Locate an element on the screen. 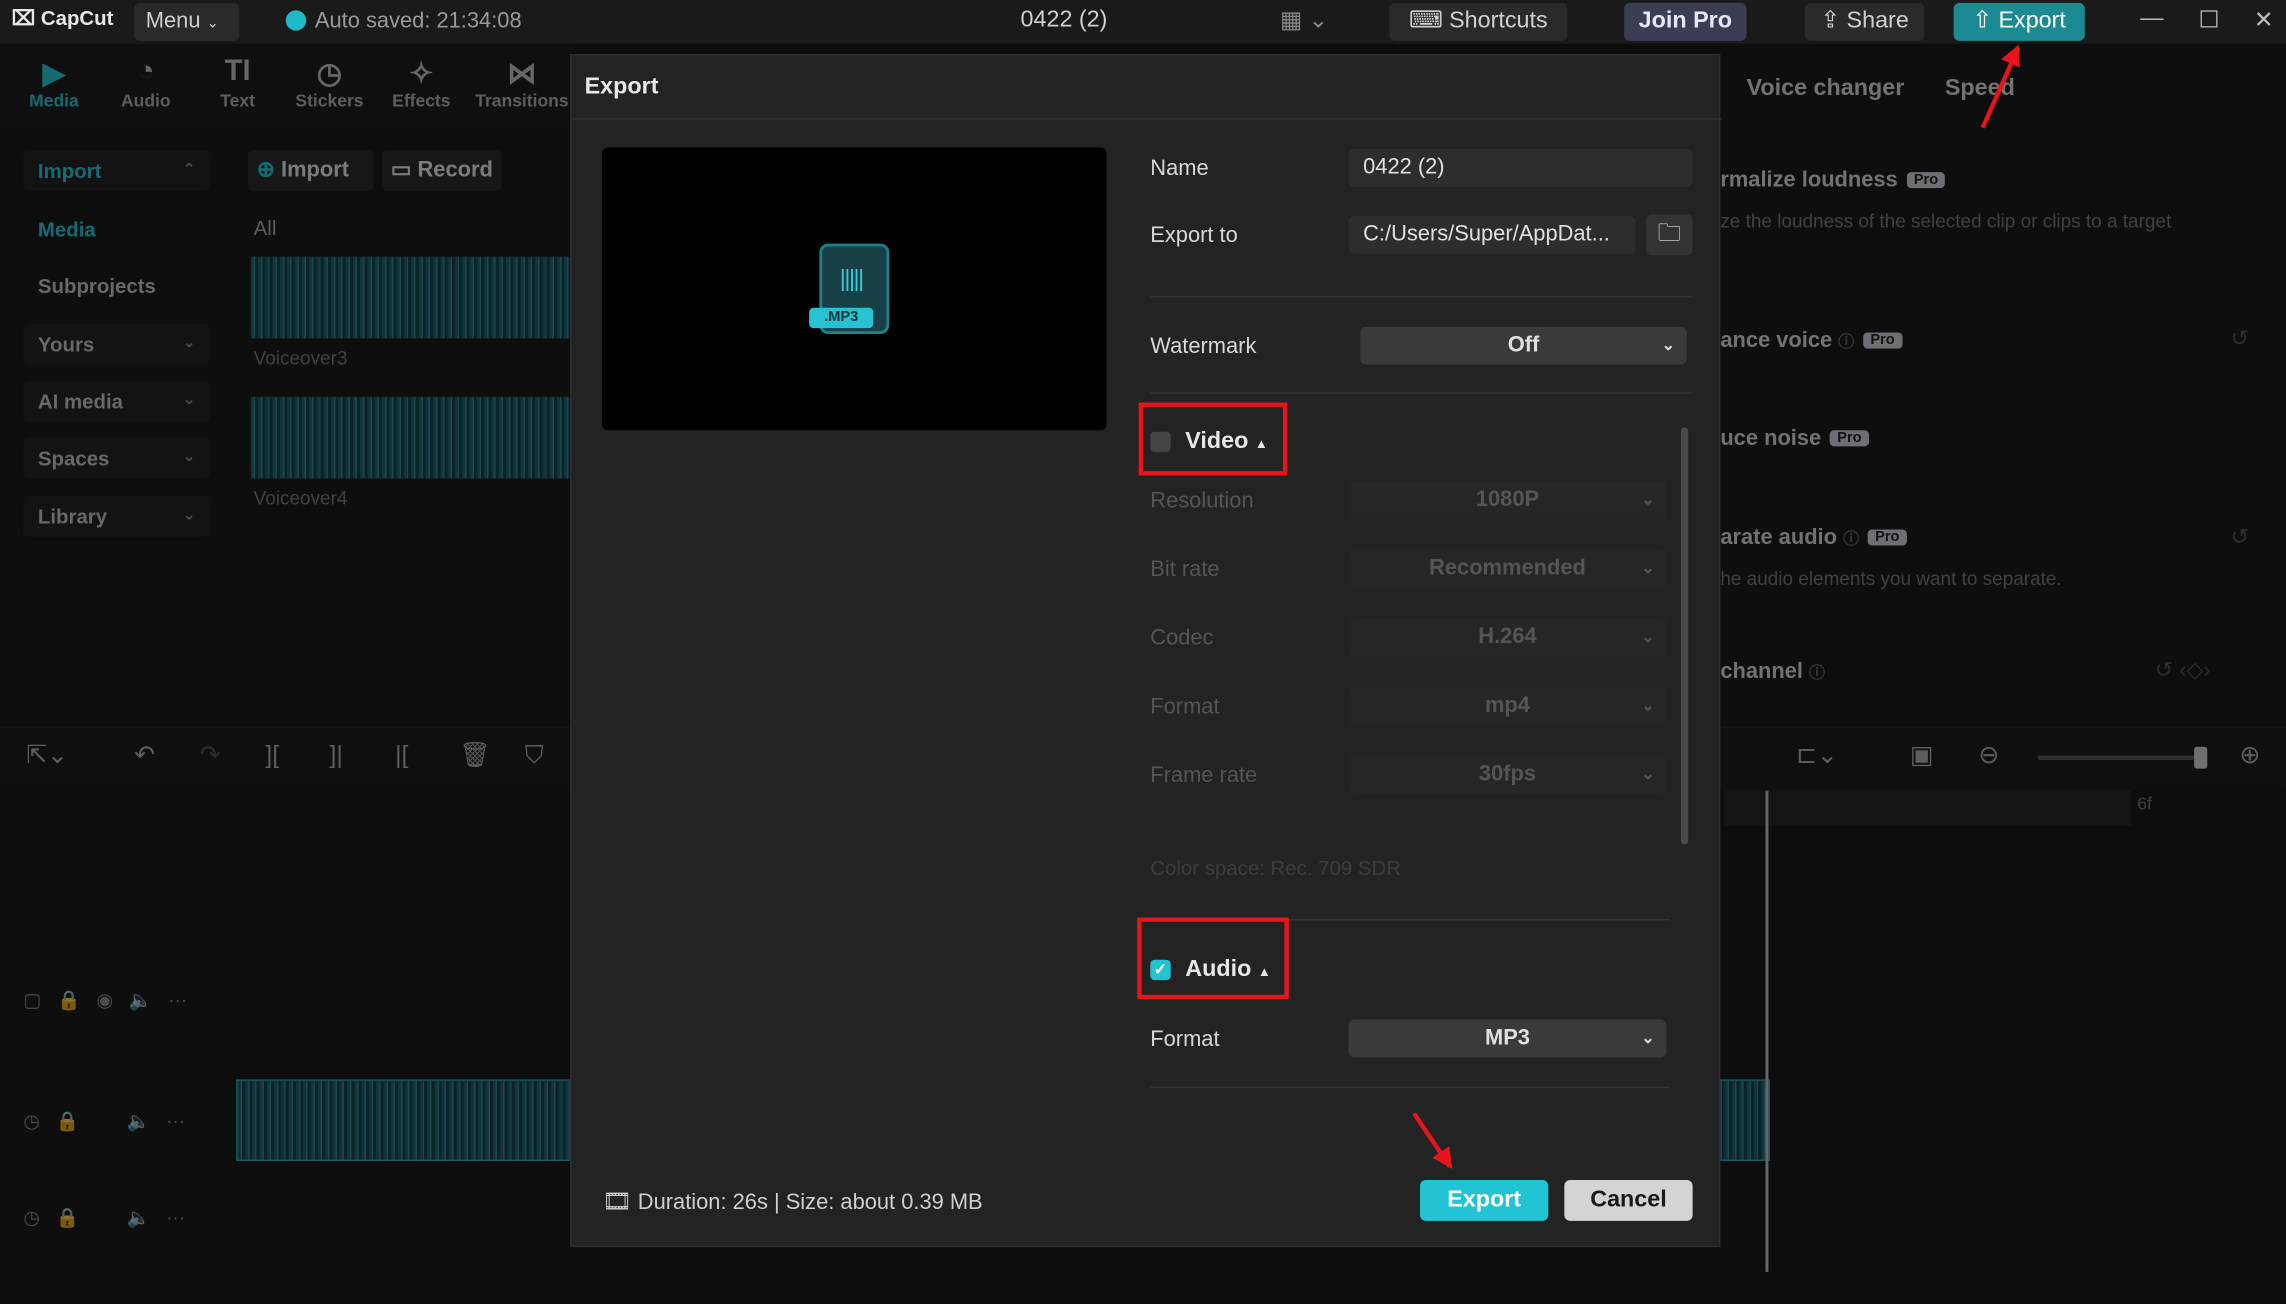 This screenshot has height=1304, width=2286. audio-format-label: Format is located at coordinates (1185, 1039).